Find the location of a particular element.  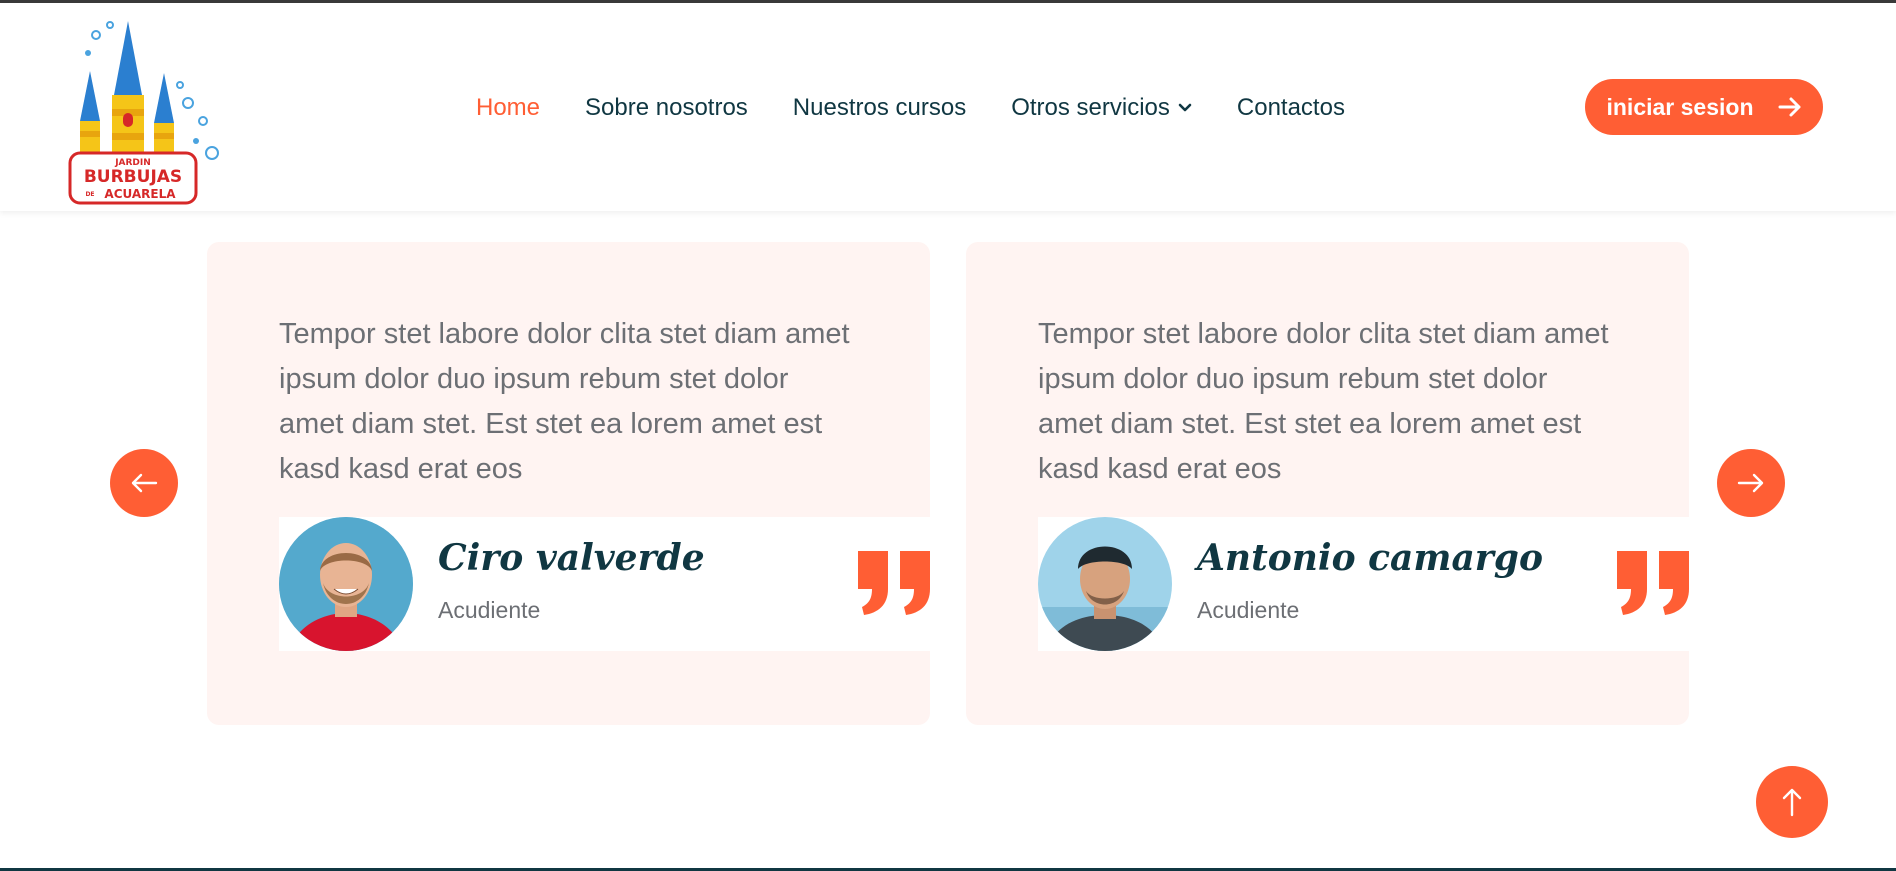

nav-otros-servicios: Otros servicios is located at coordinates (1101, 108).